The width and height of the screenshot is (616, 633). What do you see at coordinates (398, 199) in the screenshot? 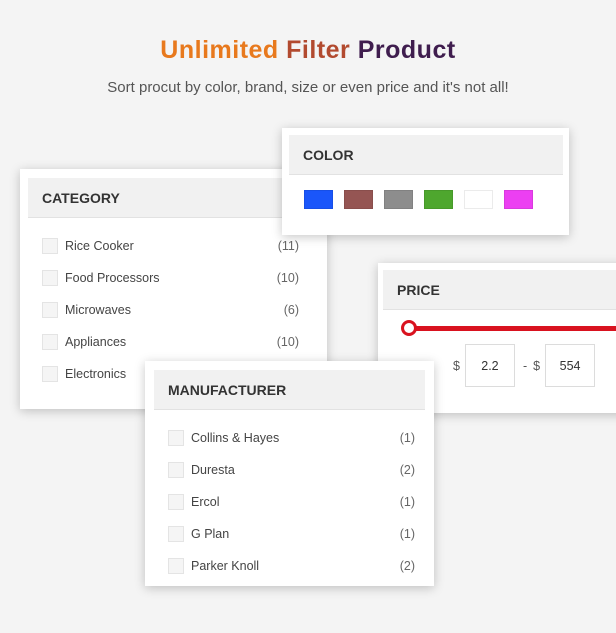
I see `color-swatch-gray` at bounding box center [398, 199].